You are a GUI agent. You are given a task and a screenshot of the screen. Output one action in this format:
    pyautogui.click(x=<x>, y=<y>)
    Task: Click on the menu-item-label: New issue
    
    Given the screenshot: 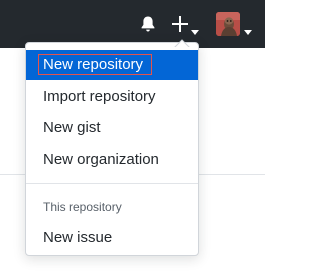 What is the action you would take?
    pyautogui.click(x=78, y=237)
    